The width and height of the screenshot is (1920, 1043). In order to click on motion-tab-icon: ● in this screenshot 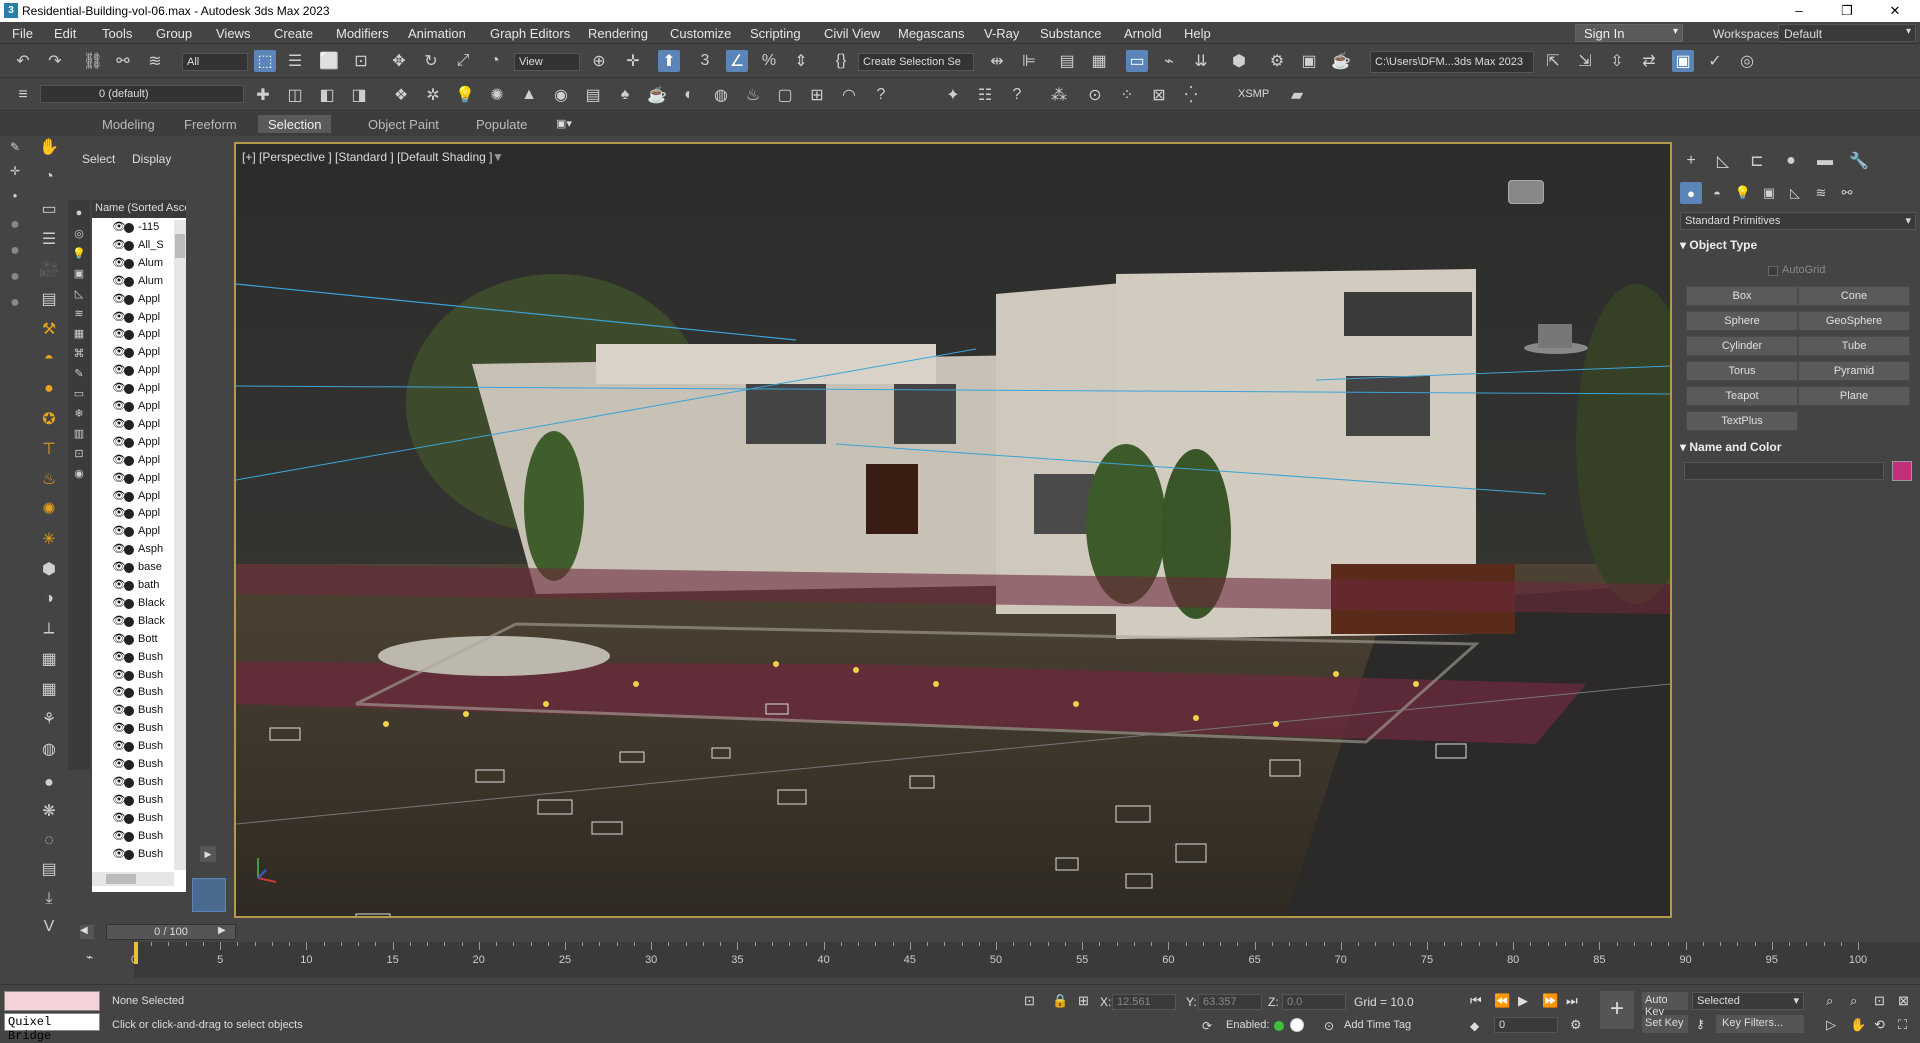, I will do `click(1791, 161)`.